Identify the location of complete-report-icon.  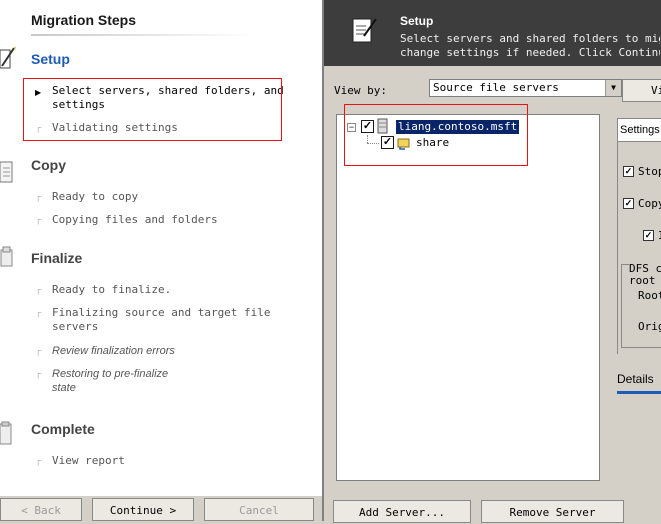
(6, 433).